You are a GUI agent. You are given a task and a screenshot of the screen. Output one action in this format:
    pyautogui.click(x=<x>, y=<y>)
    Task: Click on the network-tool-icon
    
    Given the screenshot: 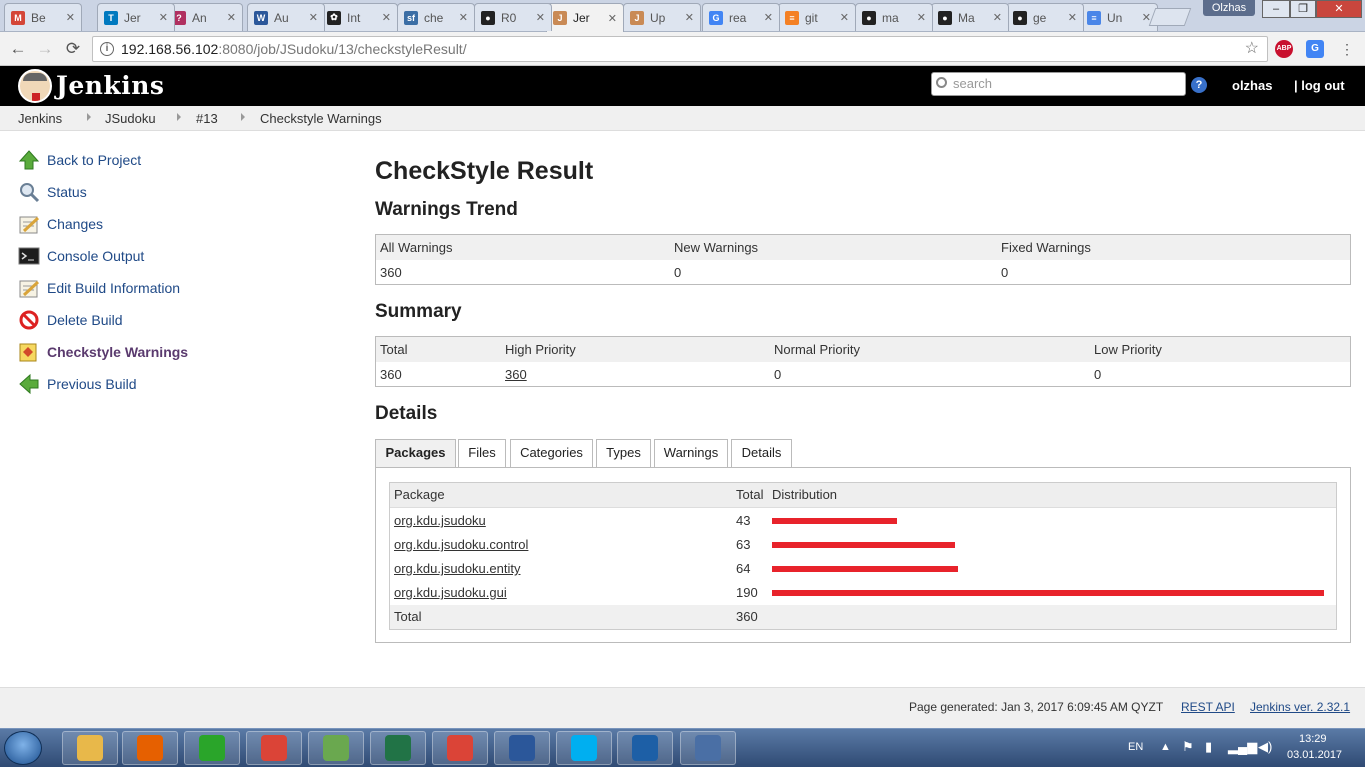 What is the action you would take?
    pyautogui.click(x=708, y=748)
    